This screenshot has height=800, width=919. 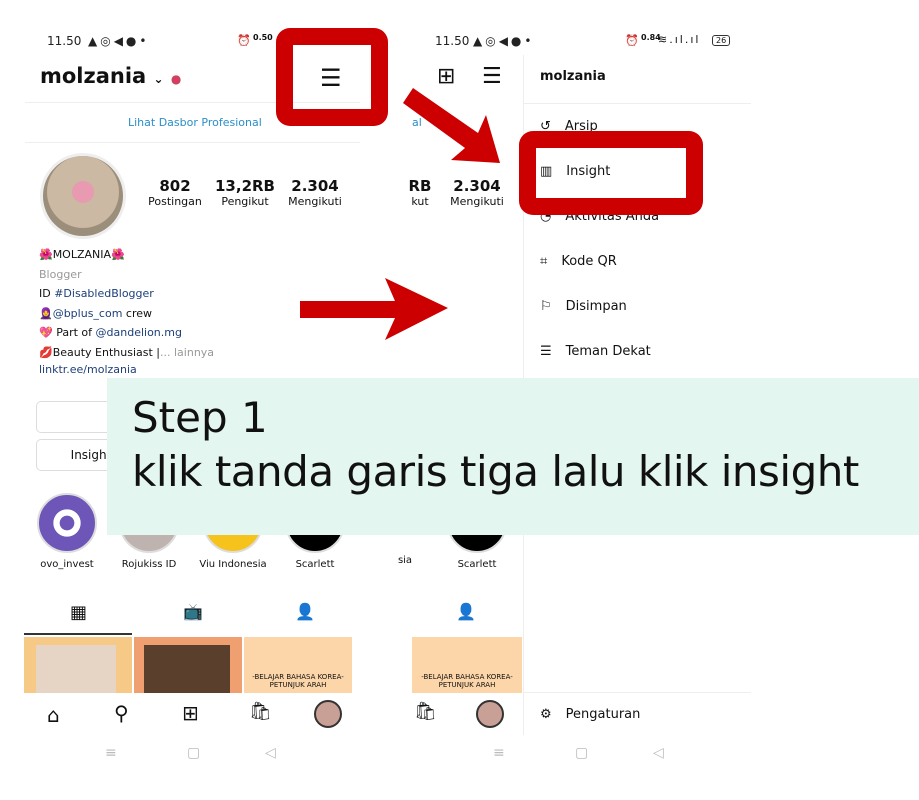 What do you see at coordinates (374, 309) in the screenshot?
I see `arrow-right` at bounding box center [374, 309].